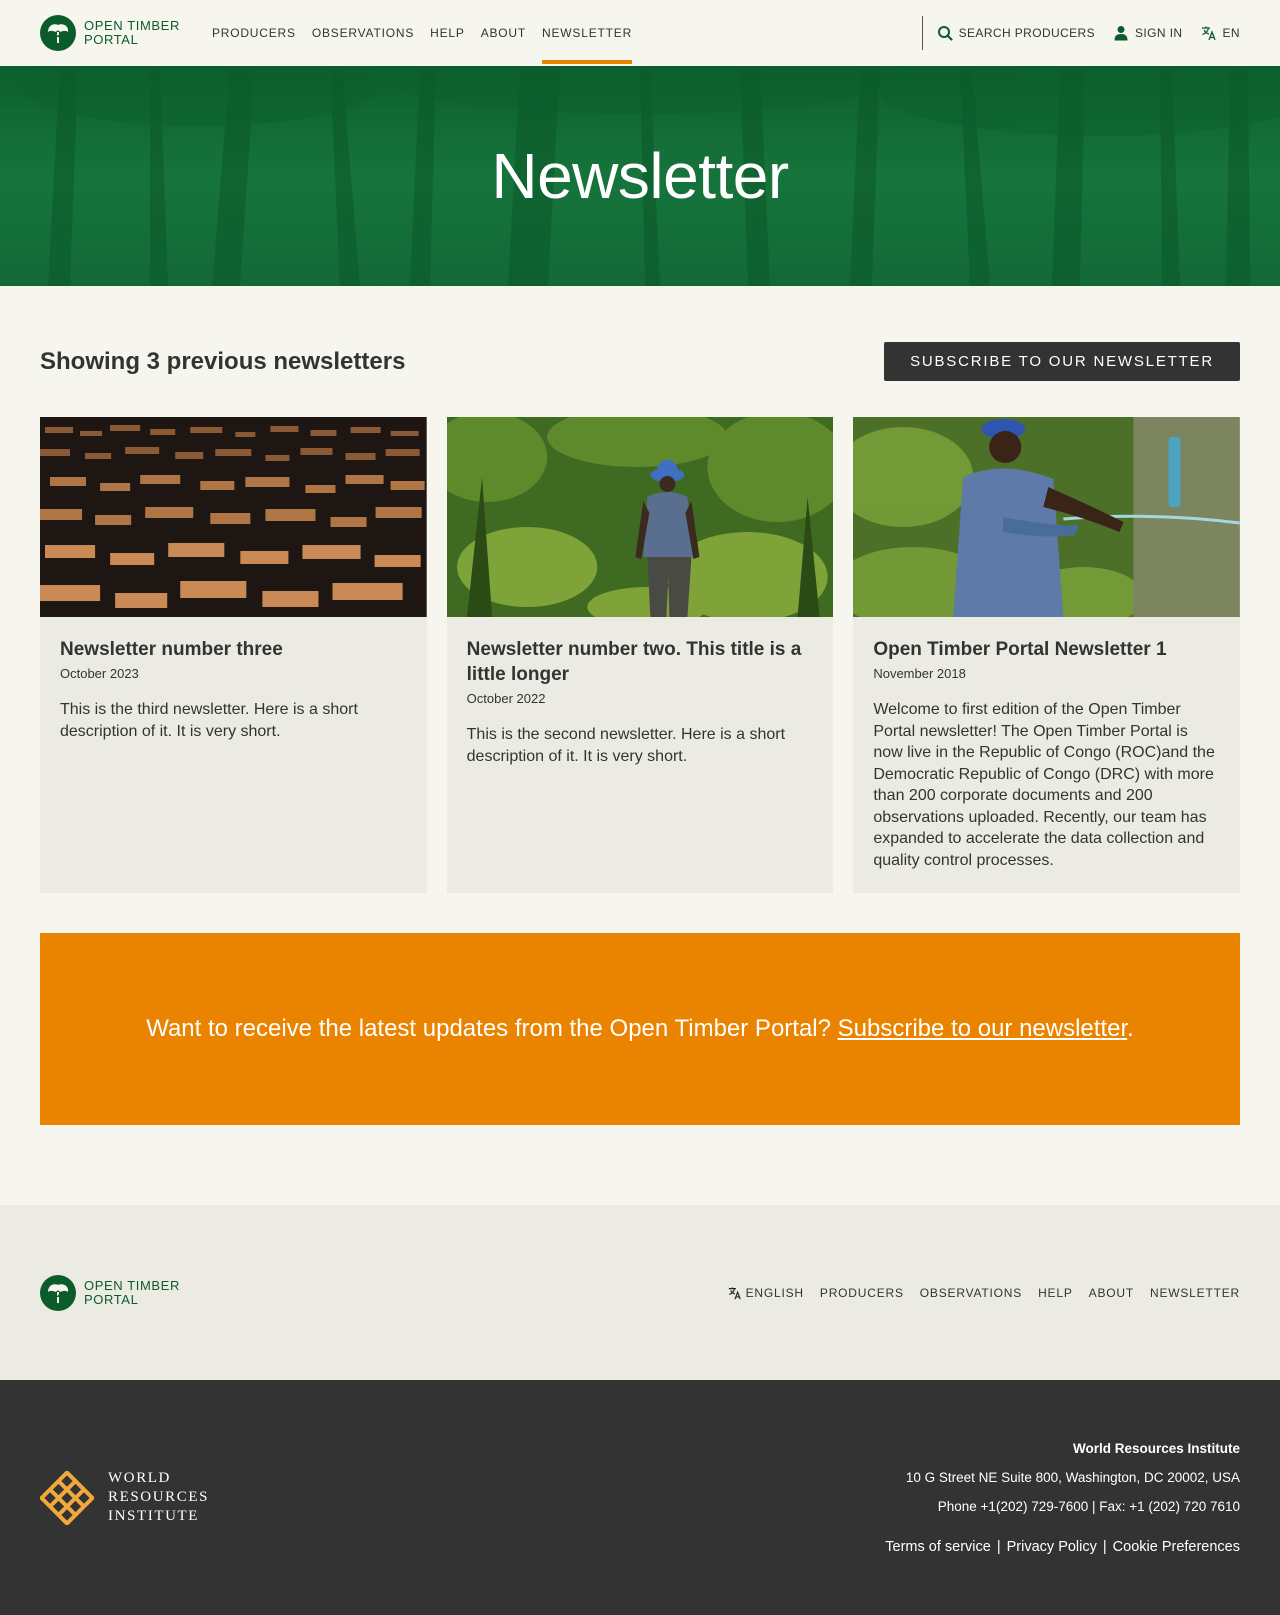 The width and height of the screenshot is (1280, 1615). What do you see at coordinates (67, 1497) in the screenshot?
I see `wri-knot-icon` at bounding box center [67, 1497].